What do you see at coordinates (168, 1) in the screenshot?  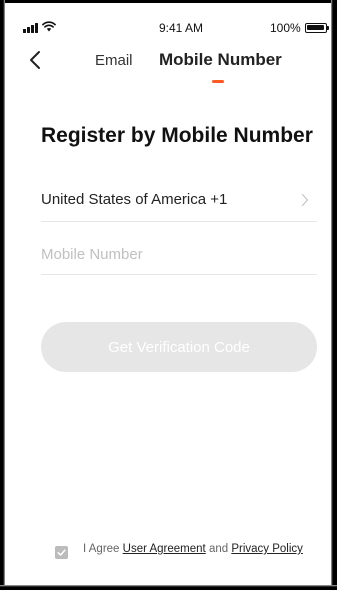 I see `device-frame-top` at bounding box center [168, 1].